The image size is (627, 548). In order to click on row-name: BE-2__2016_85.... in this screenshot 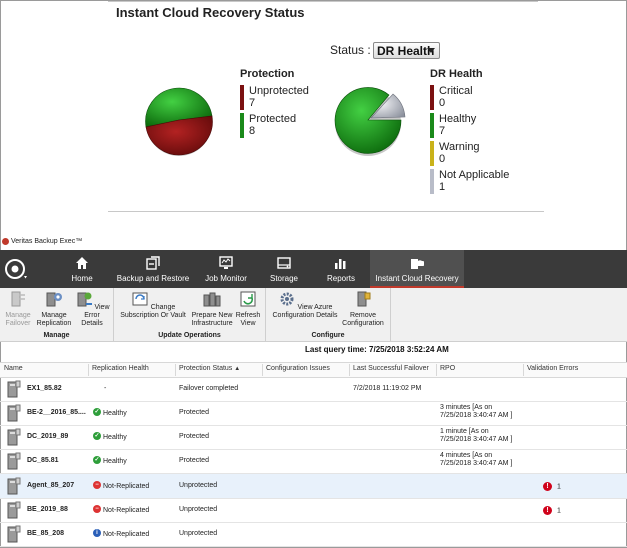, I will do `click(56, 412)`.